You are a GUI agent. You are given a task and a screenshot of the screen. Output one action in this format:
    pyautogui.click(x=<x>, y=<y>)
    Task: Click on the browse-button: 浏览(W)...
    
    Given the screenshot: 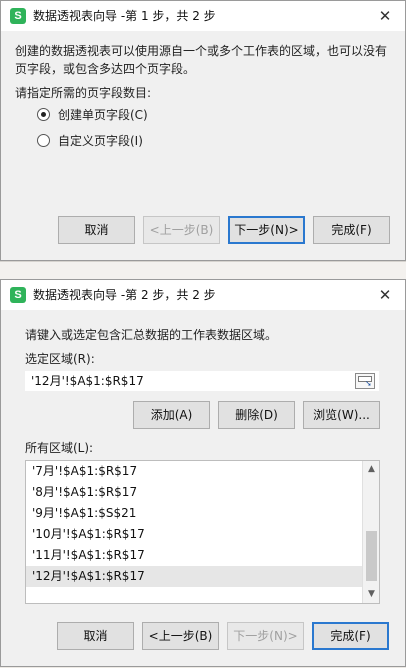 What is the action you would take?
    pyautogui.click(x=341, y=415)
    